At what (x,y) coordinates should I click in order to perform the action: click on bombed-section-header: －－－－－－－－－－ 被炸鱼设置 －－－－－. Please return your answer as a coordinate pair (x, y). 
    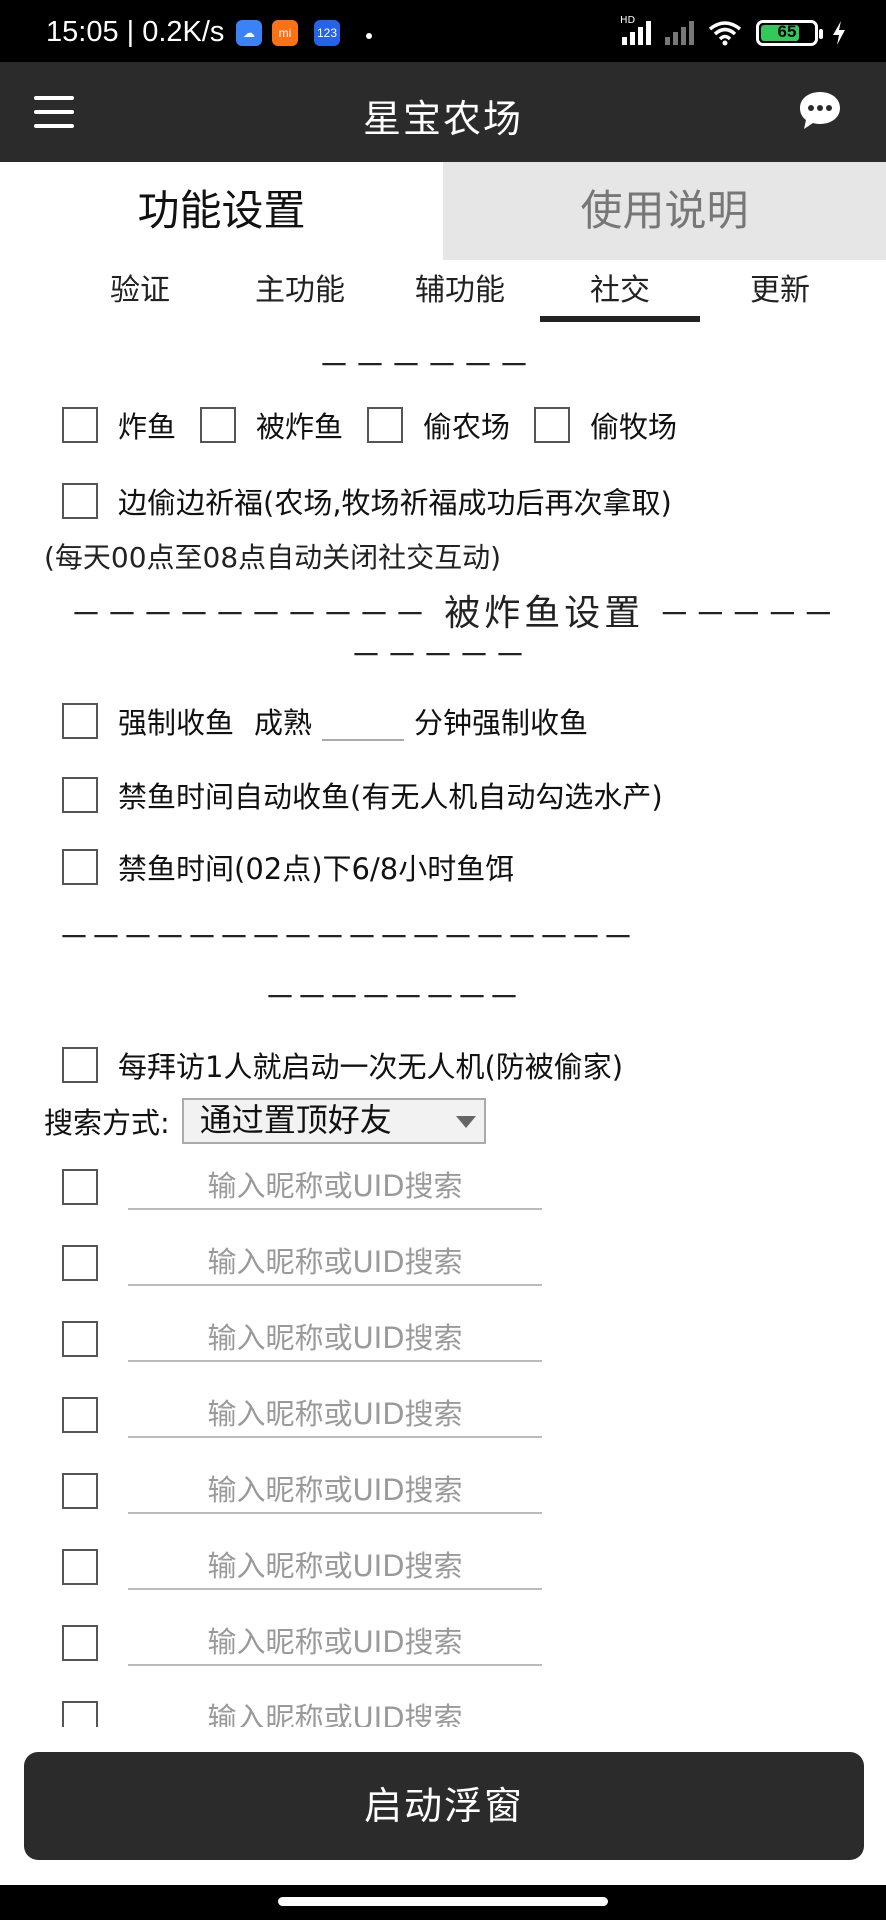
    Looking at the image, I should click on (454, 610).